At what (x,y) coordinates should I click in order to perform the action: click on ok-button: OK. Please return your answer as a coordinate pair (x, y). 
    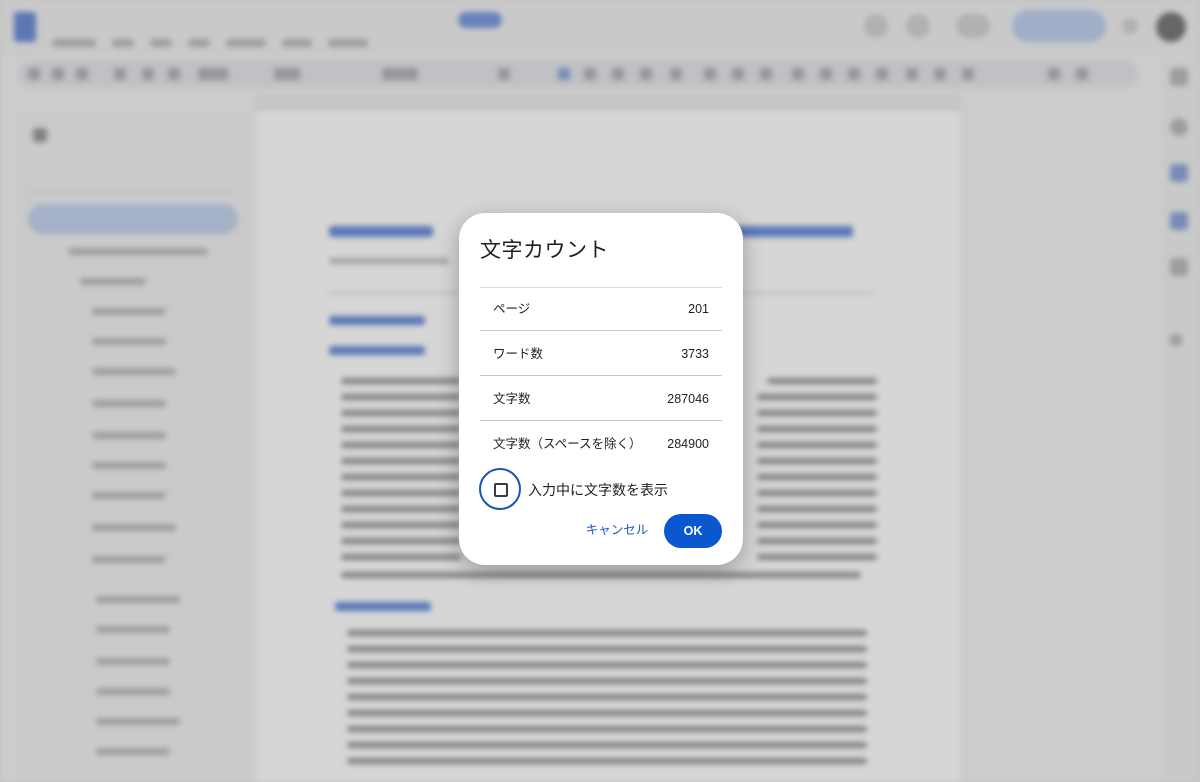
    Looking at the image, I should click on (693, 531).